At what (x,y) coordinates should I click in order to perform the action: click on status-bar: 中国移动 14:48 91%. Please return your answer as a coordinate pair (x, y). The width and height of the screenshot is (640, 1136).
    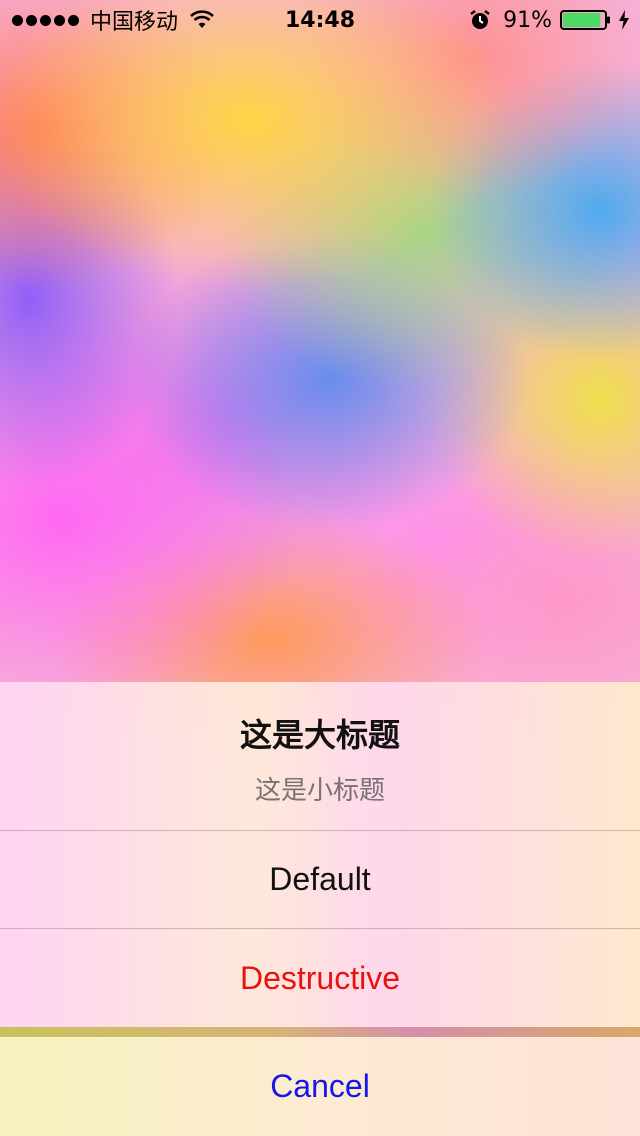
    Looking at the image, I should click on (320, 20).